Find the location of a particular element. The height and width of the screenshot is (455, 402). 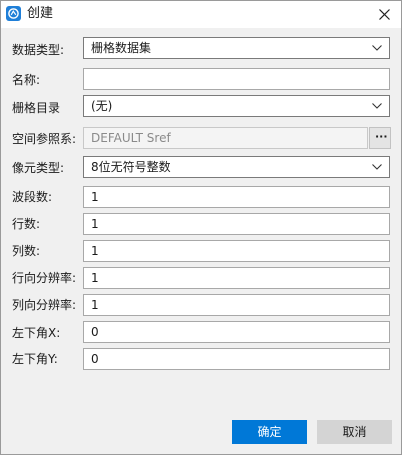

rows-label: 行数: is located at coordinates (26, 224).